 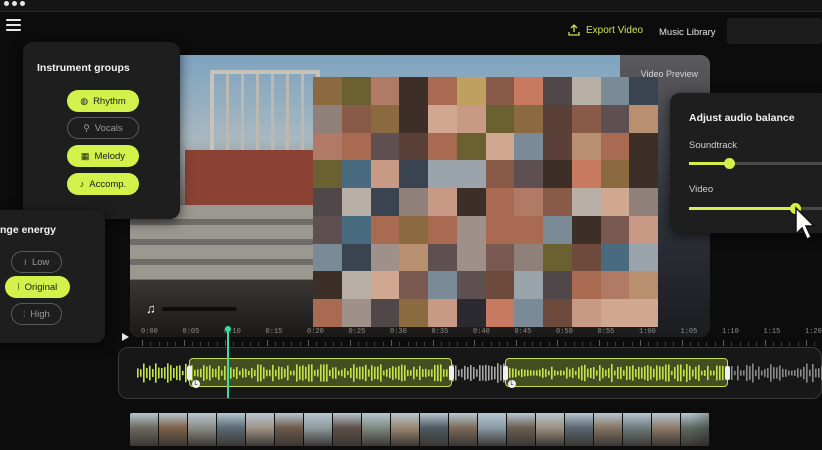 I want to click on change-energy-title: nge energy, so click(x=28, y=230).